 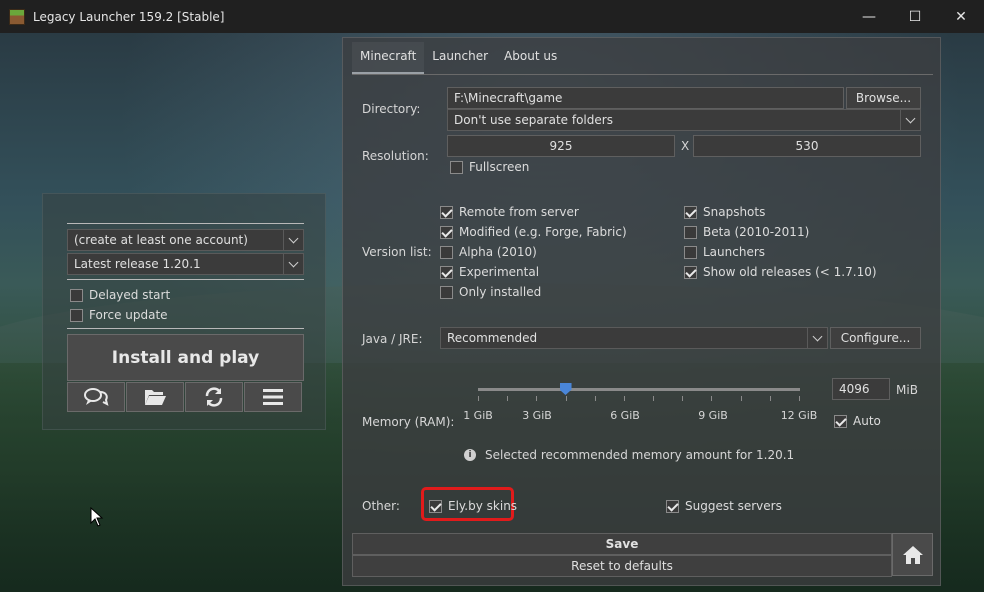 What do you see at coordinates (395, 156) in the screenshot?
I see `resolution-label: Resolution:` at bounding box center [395, 156].